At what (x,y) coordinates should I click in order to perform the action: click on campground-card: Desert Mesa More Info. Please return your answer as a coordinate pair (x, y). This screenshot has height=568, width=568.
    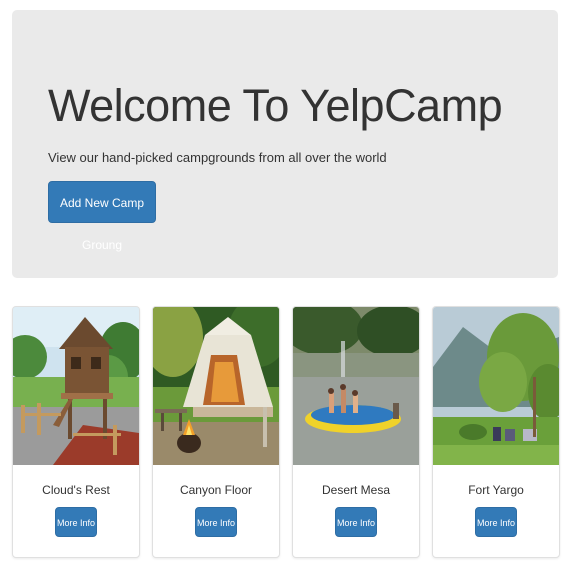
    Looking at the image, I should click on (356, 432).